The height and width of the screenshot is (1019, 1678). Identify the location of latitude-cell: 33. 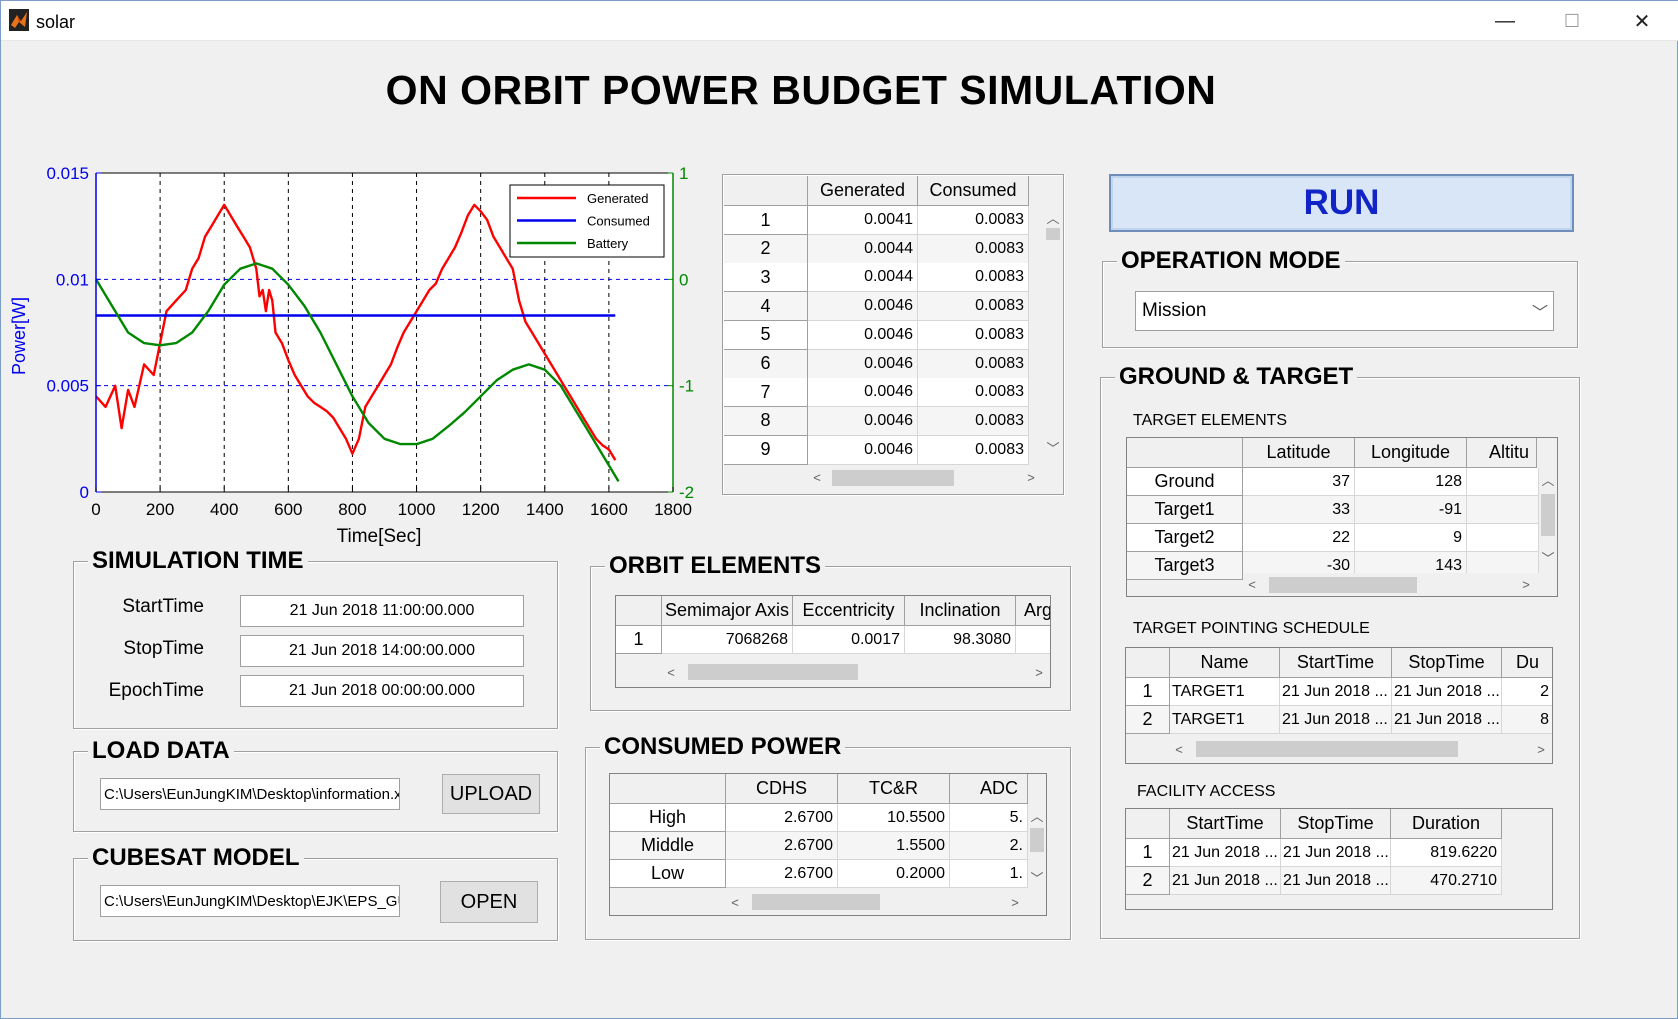
(1299, 510).